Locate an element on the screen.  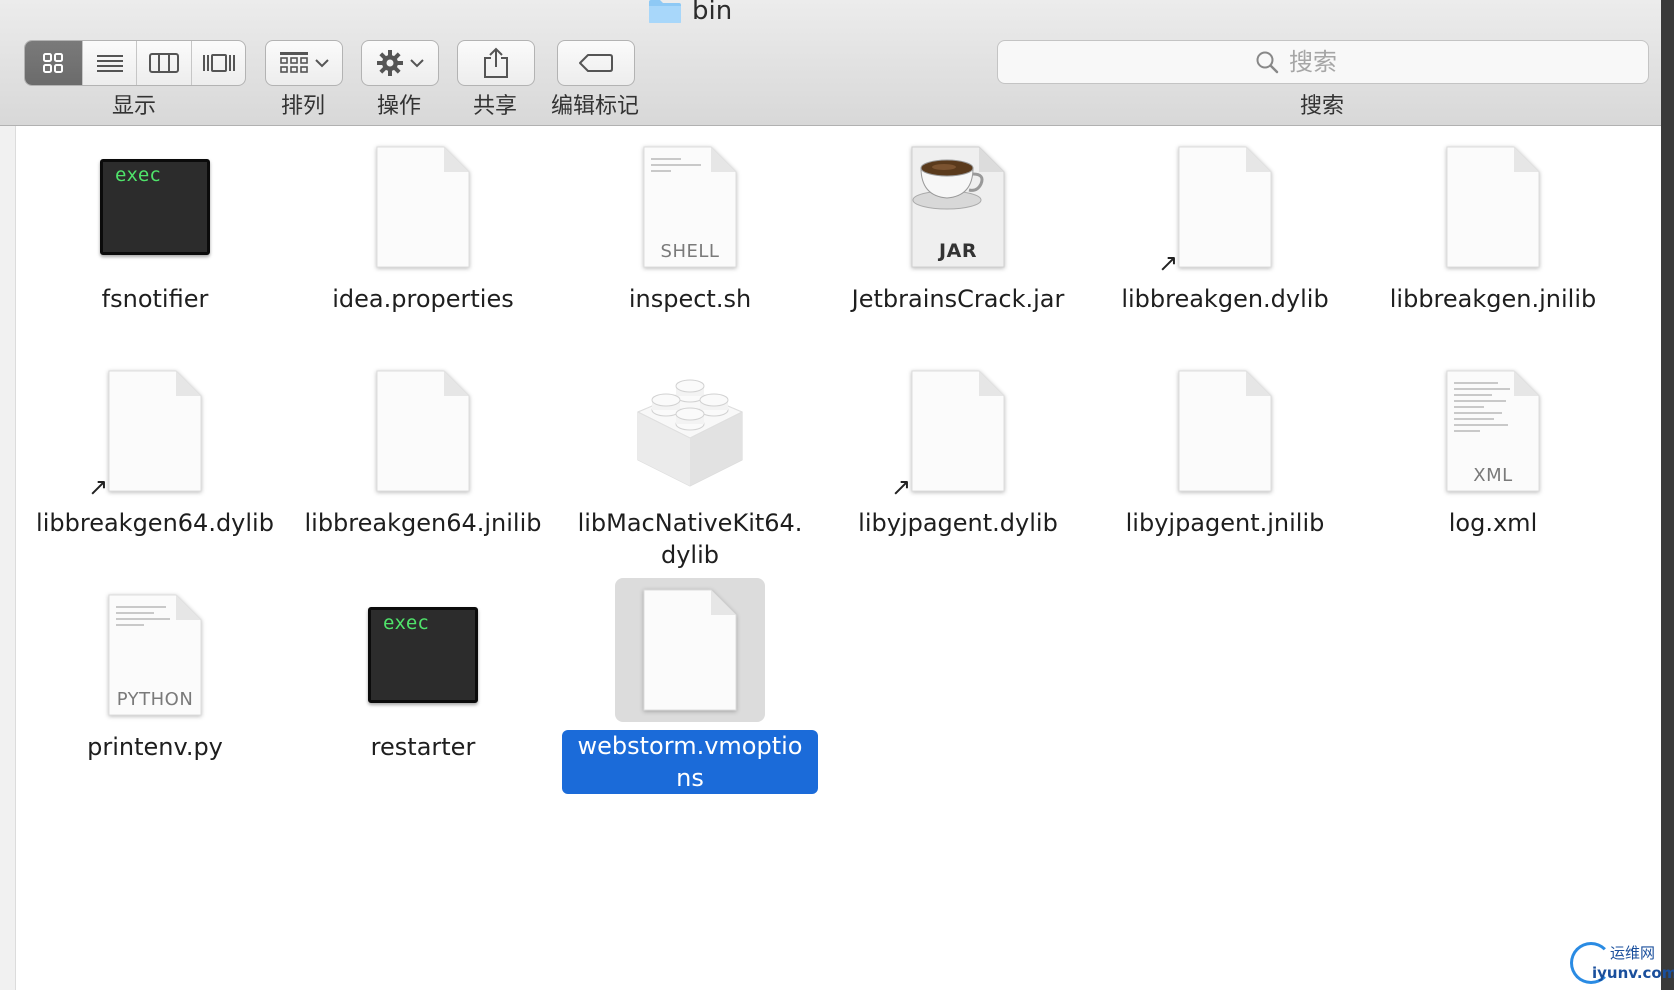
icon-view-button is located at coordinates (53, 63).